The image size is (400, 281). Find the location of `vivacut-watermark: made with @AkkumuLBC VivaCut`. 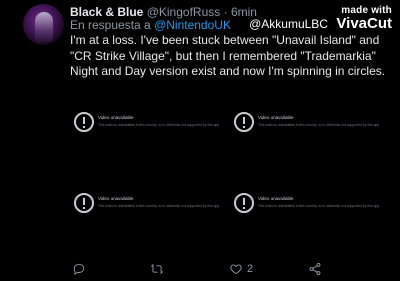

vivacut-watermark: made with @AkkumuLBC VivaCut is located at coordinates (320, 19).